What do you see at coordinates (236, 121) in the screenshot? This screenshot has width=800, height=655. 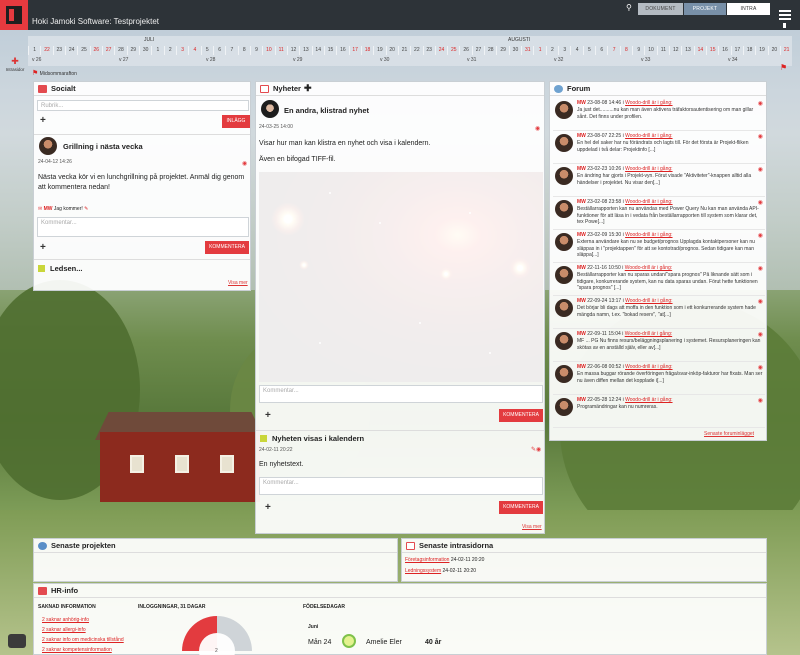 I see `post-button: INLÄGG` at bounding box center [236, 121].